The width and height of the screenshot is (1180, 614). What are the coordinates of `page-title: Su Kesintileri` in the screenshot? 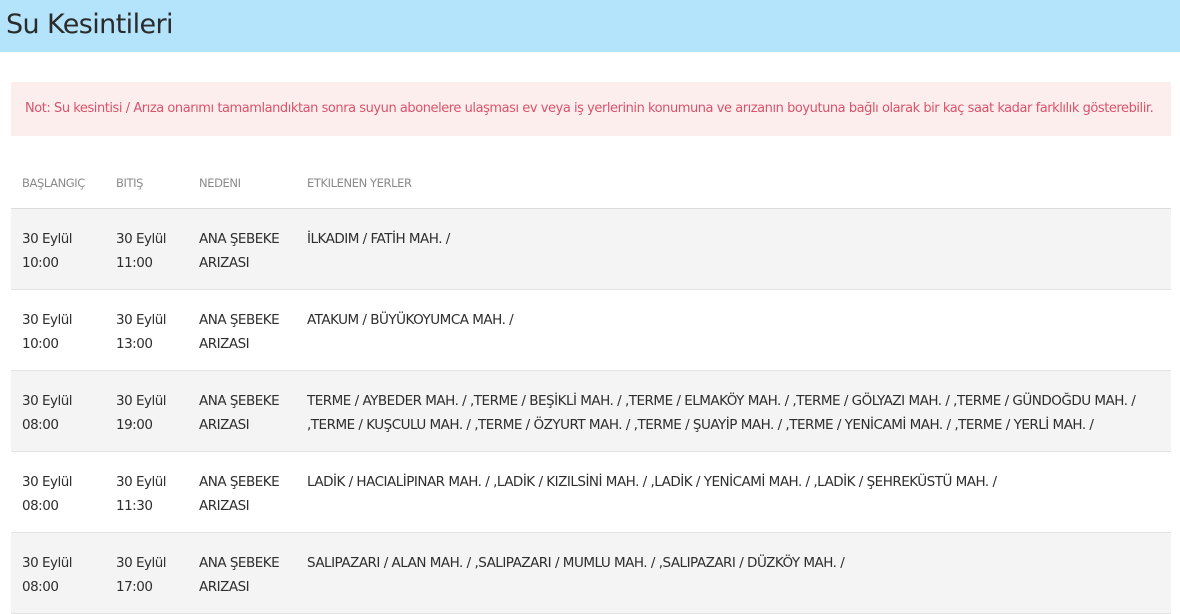 It's located at (89, 24).